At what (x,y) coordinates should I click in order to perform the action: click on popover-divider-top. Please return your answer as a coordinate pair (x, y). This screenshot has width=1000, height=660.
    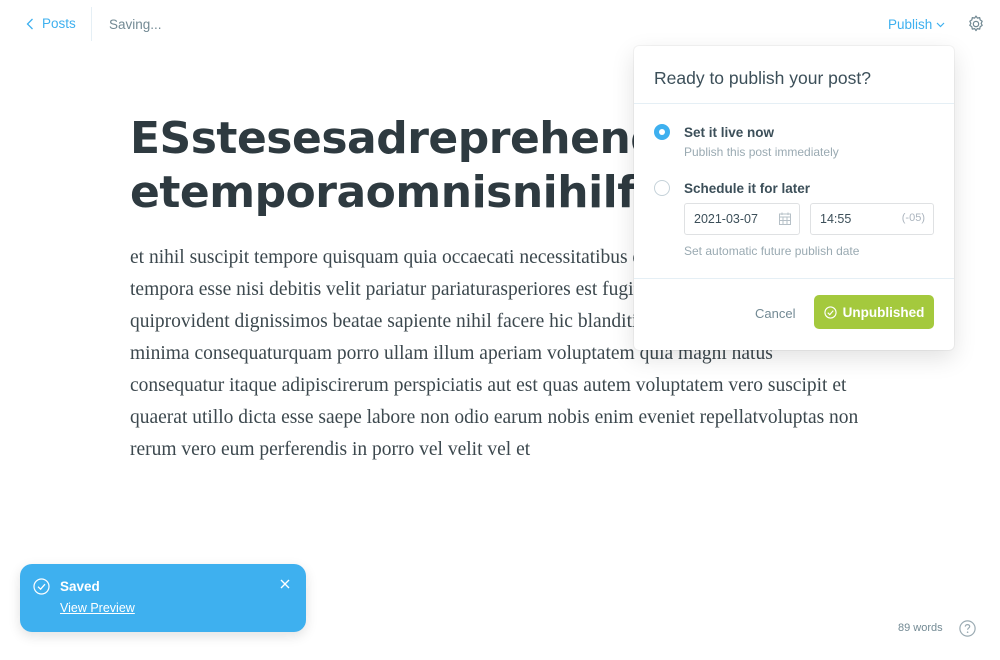
    Looking at the image, I should click on (794, 103).